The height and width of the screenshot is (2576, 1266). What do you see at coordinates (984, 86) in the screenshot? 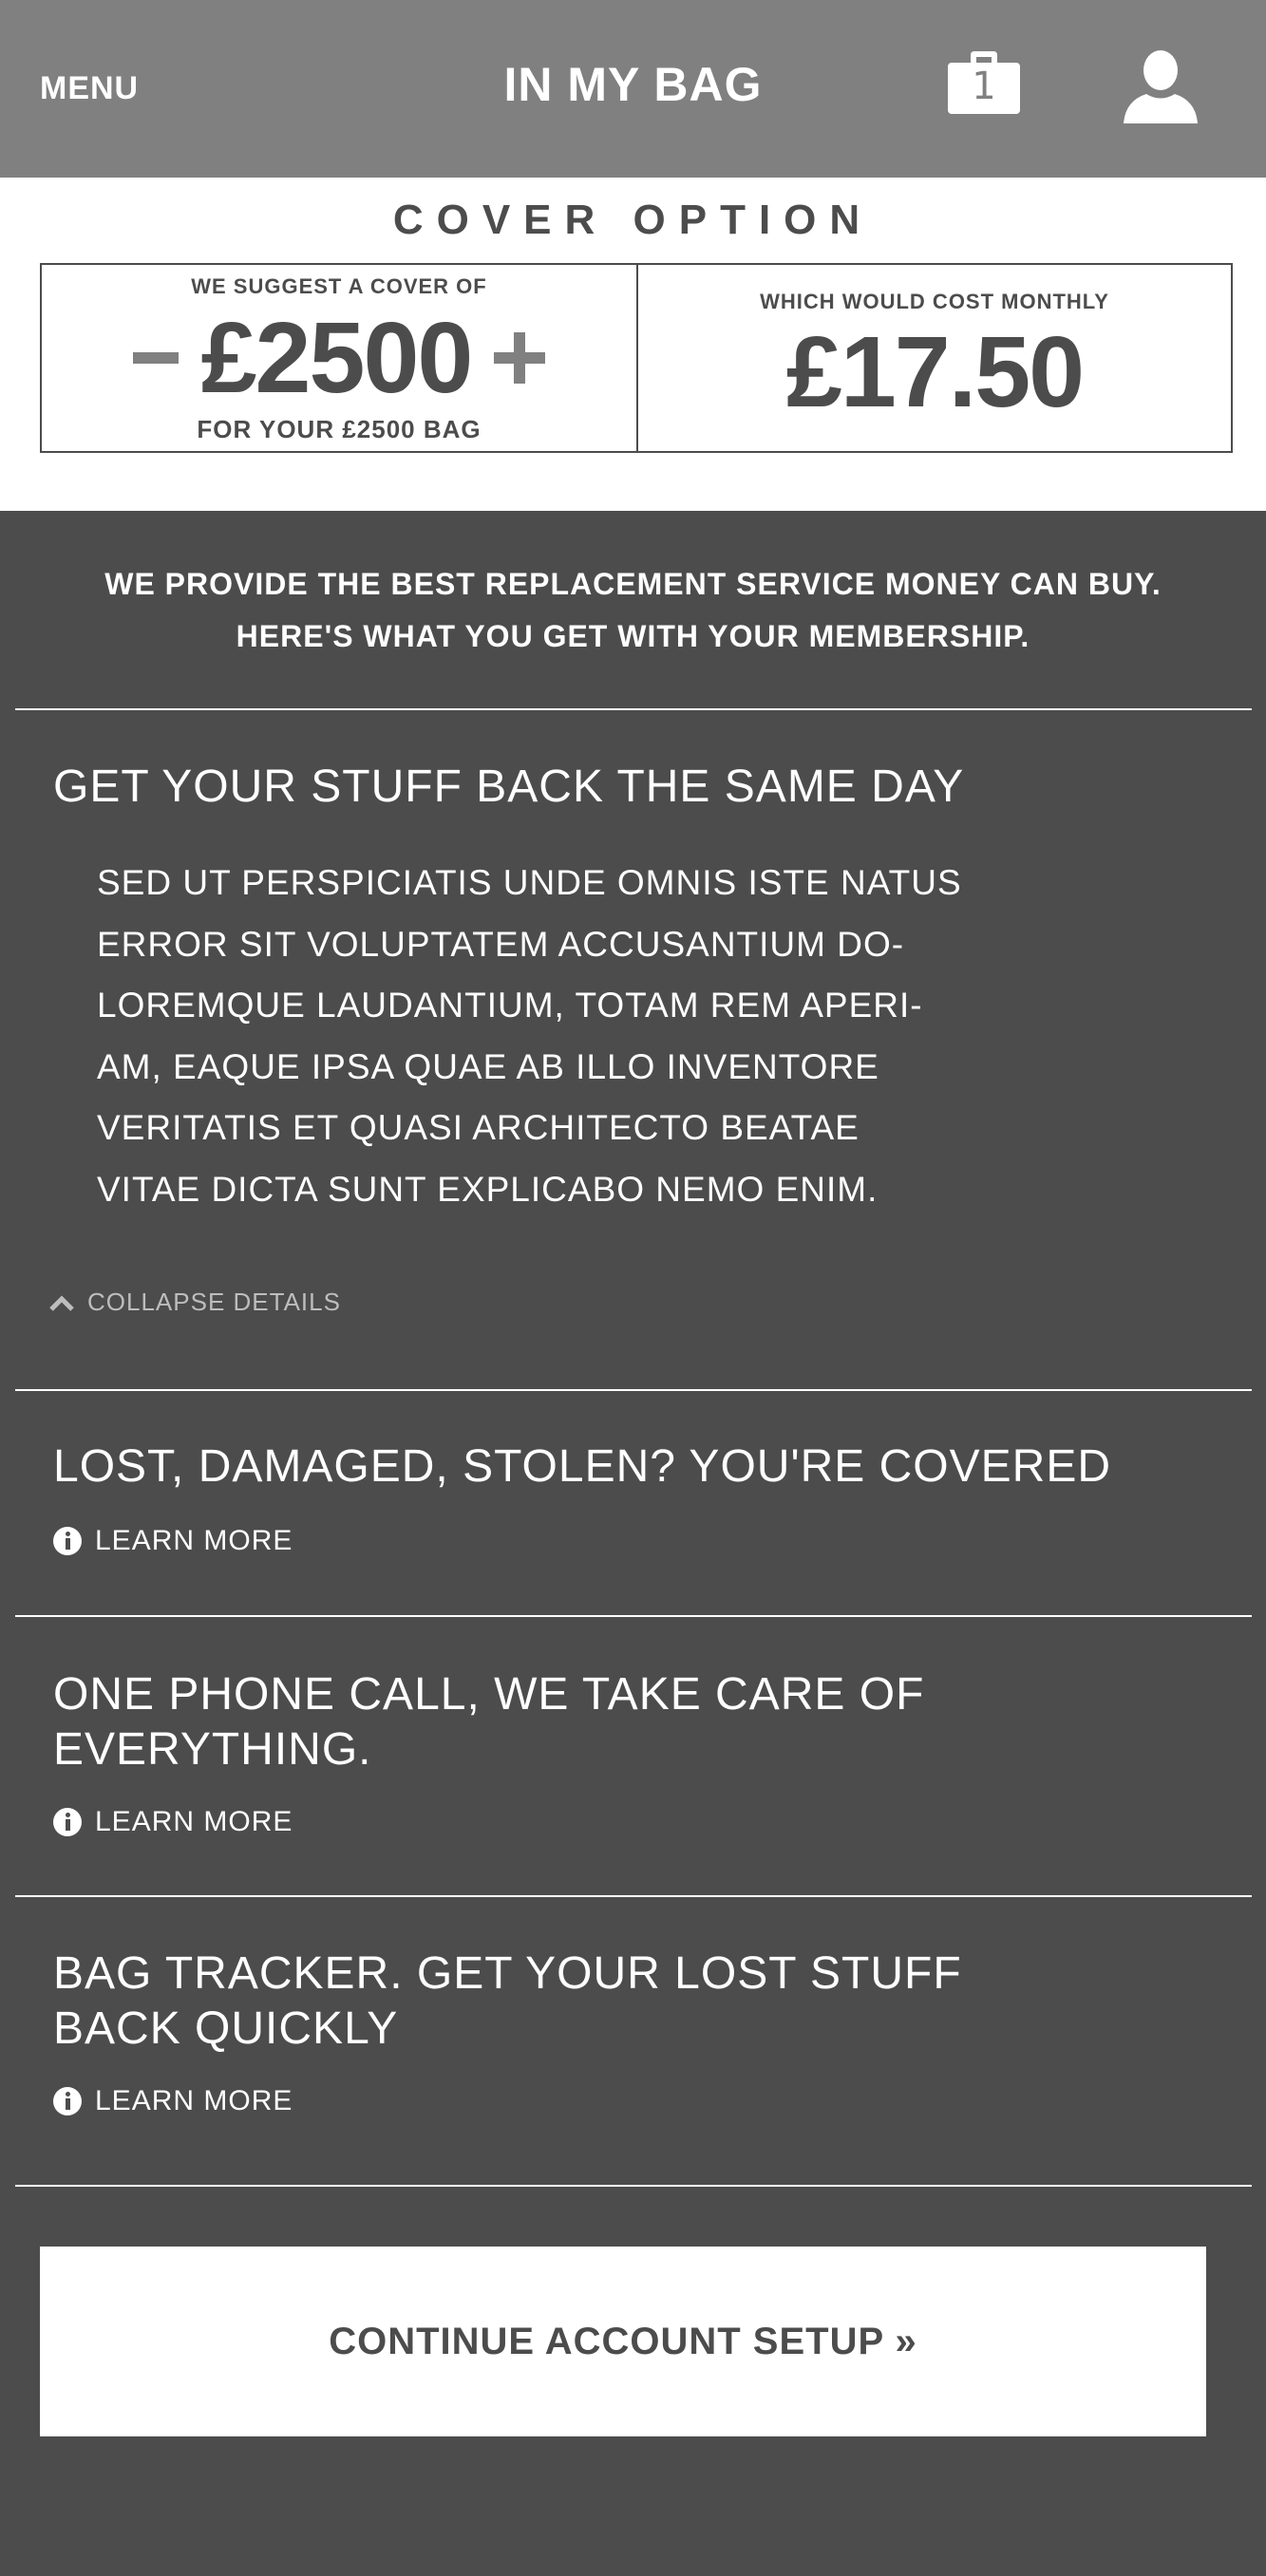
I see `bag-count-badge: 1` at bounding box center [984, 86].